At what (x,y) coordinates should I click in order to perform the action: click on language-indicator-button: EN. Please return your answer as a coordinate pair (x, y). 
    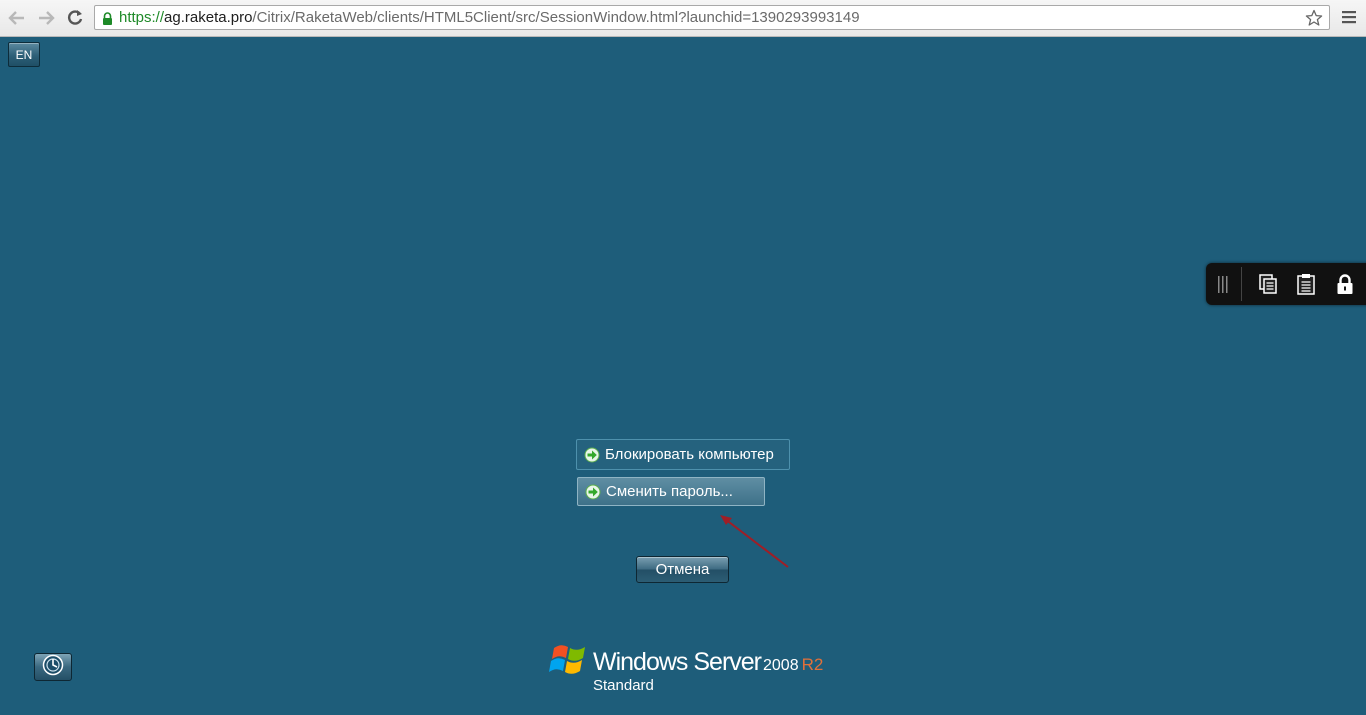
    Looking at the image, I should click on (24, 54).